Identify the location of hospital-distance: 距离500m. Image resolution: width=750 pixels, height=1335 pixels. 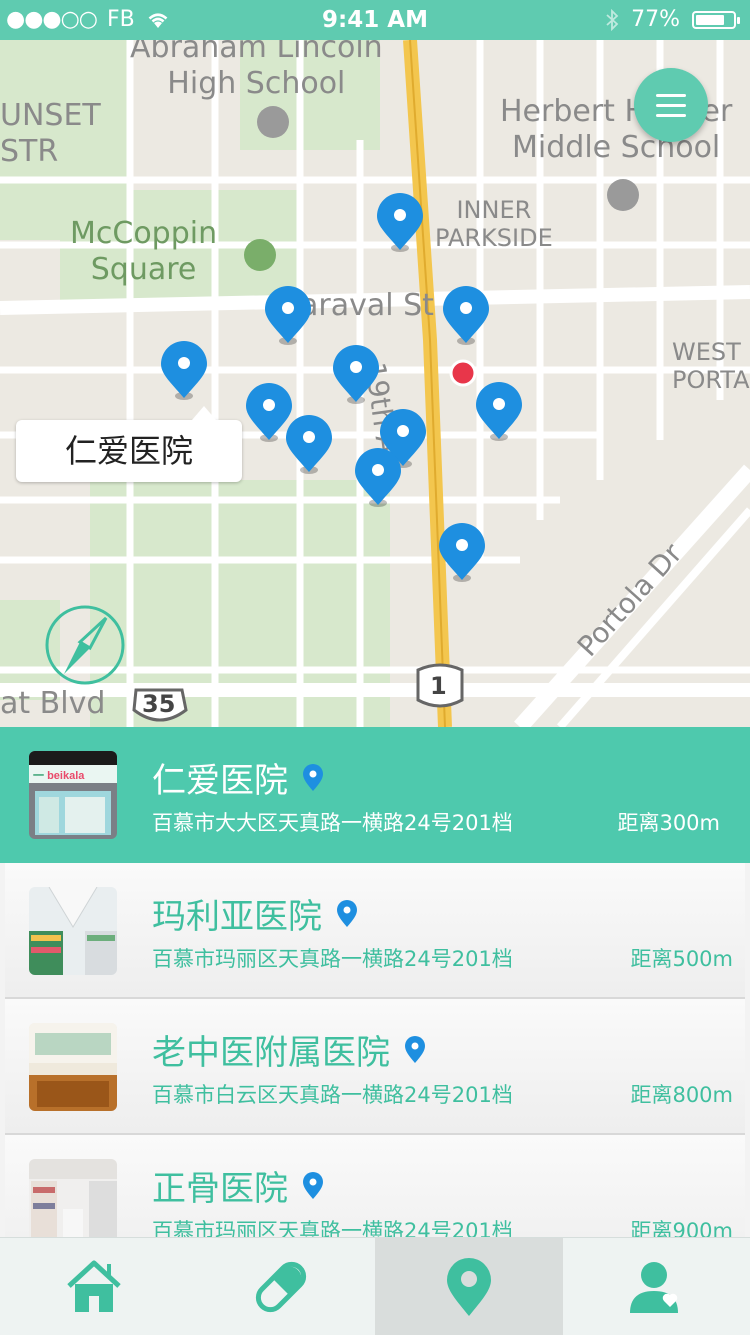
(681, 958).